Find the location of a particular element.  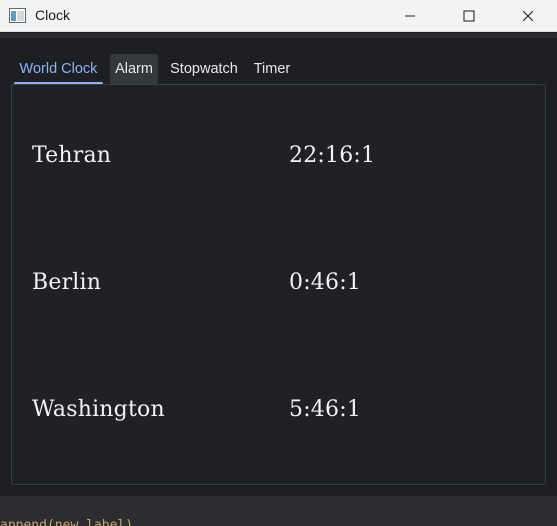

time-label: 5:46:1 is located at coordinates (325, 409).